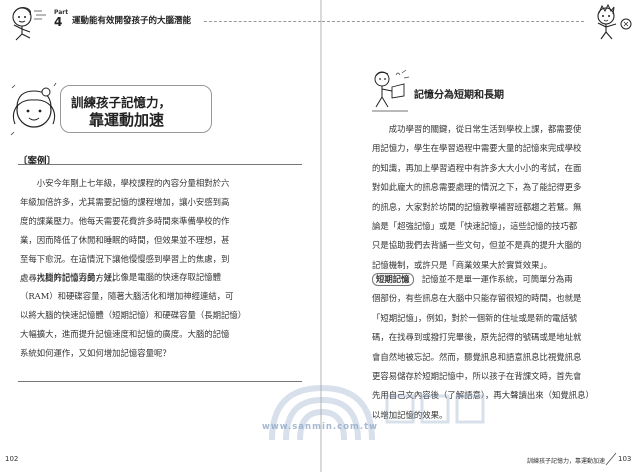  I want to click on section-title-line2: 靠運動加速, so click(127, 120).